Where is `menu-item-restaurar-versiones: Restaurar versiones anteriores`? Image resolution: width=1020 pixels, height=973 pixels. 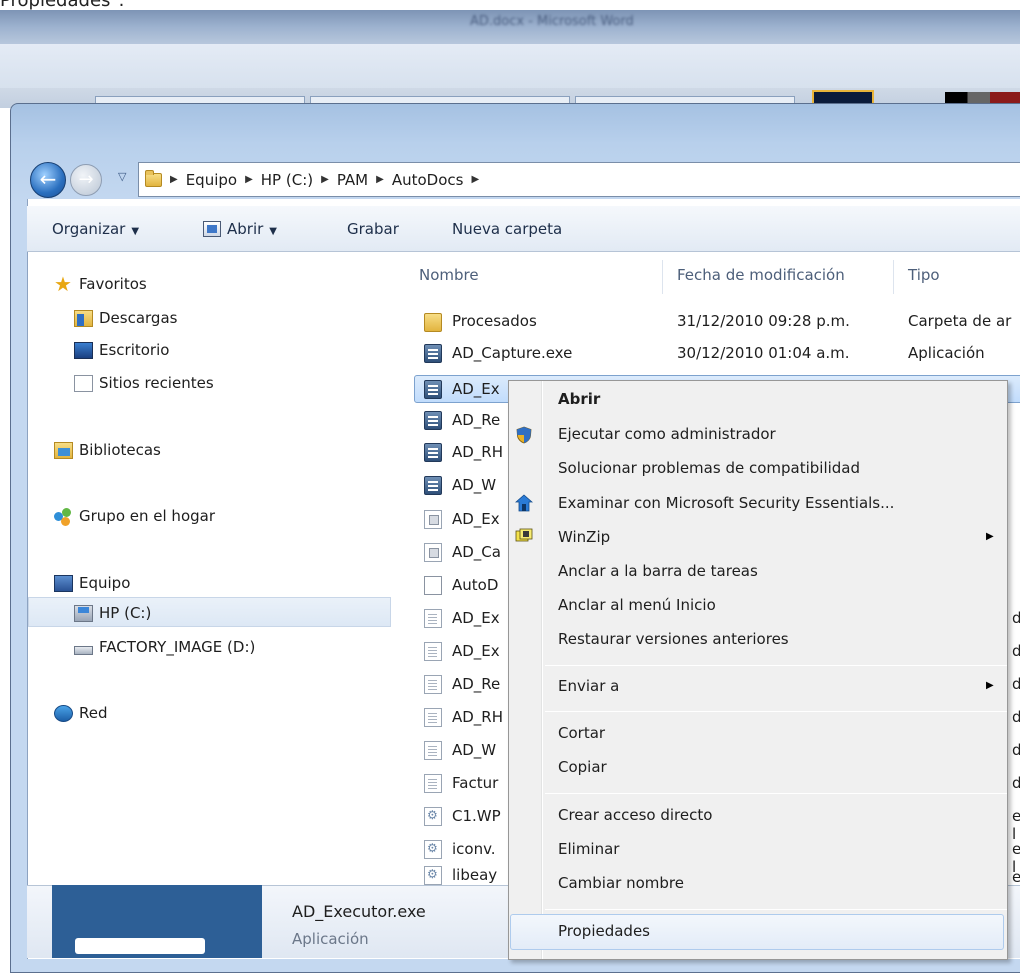 menu-item-restaurar-versiones: Restaurar versiones anteriores is located at coordinates (673, 639).